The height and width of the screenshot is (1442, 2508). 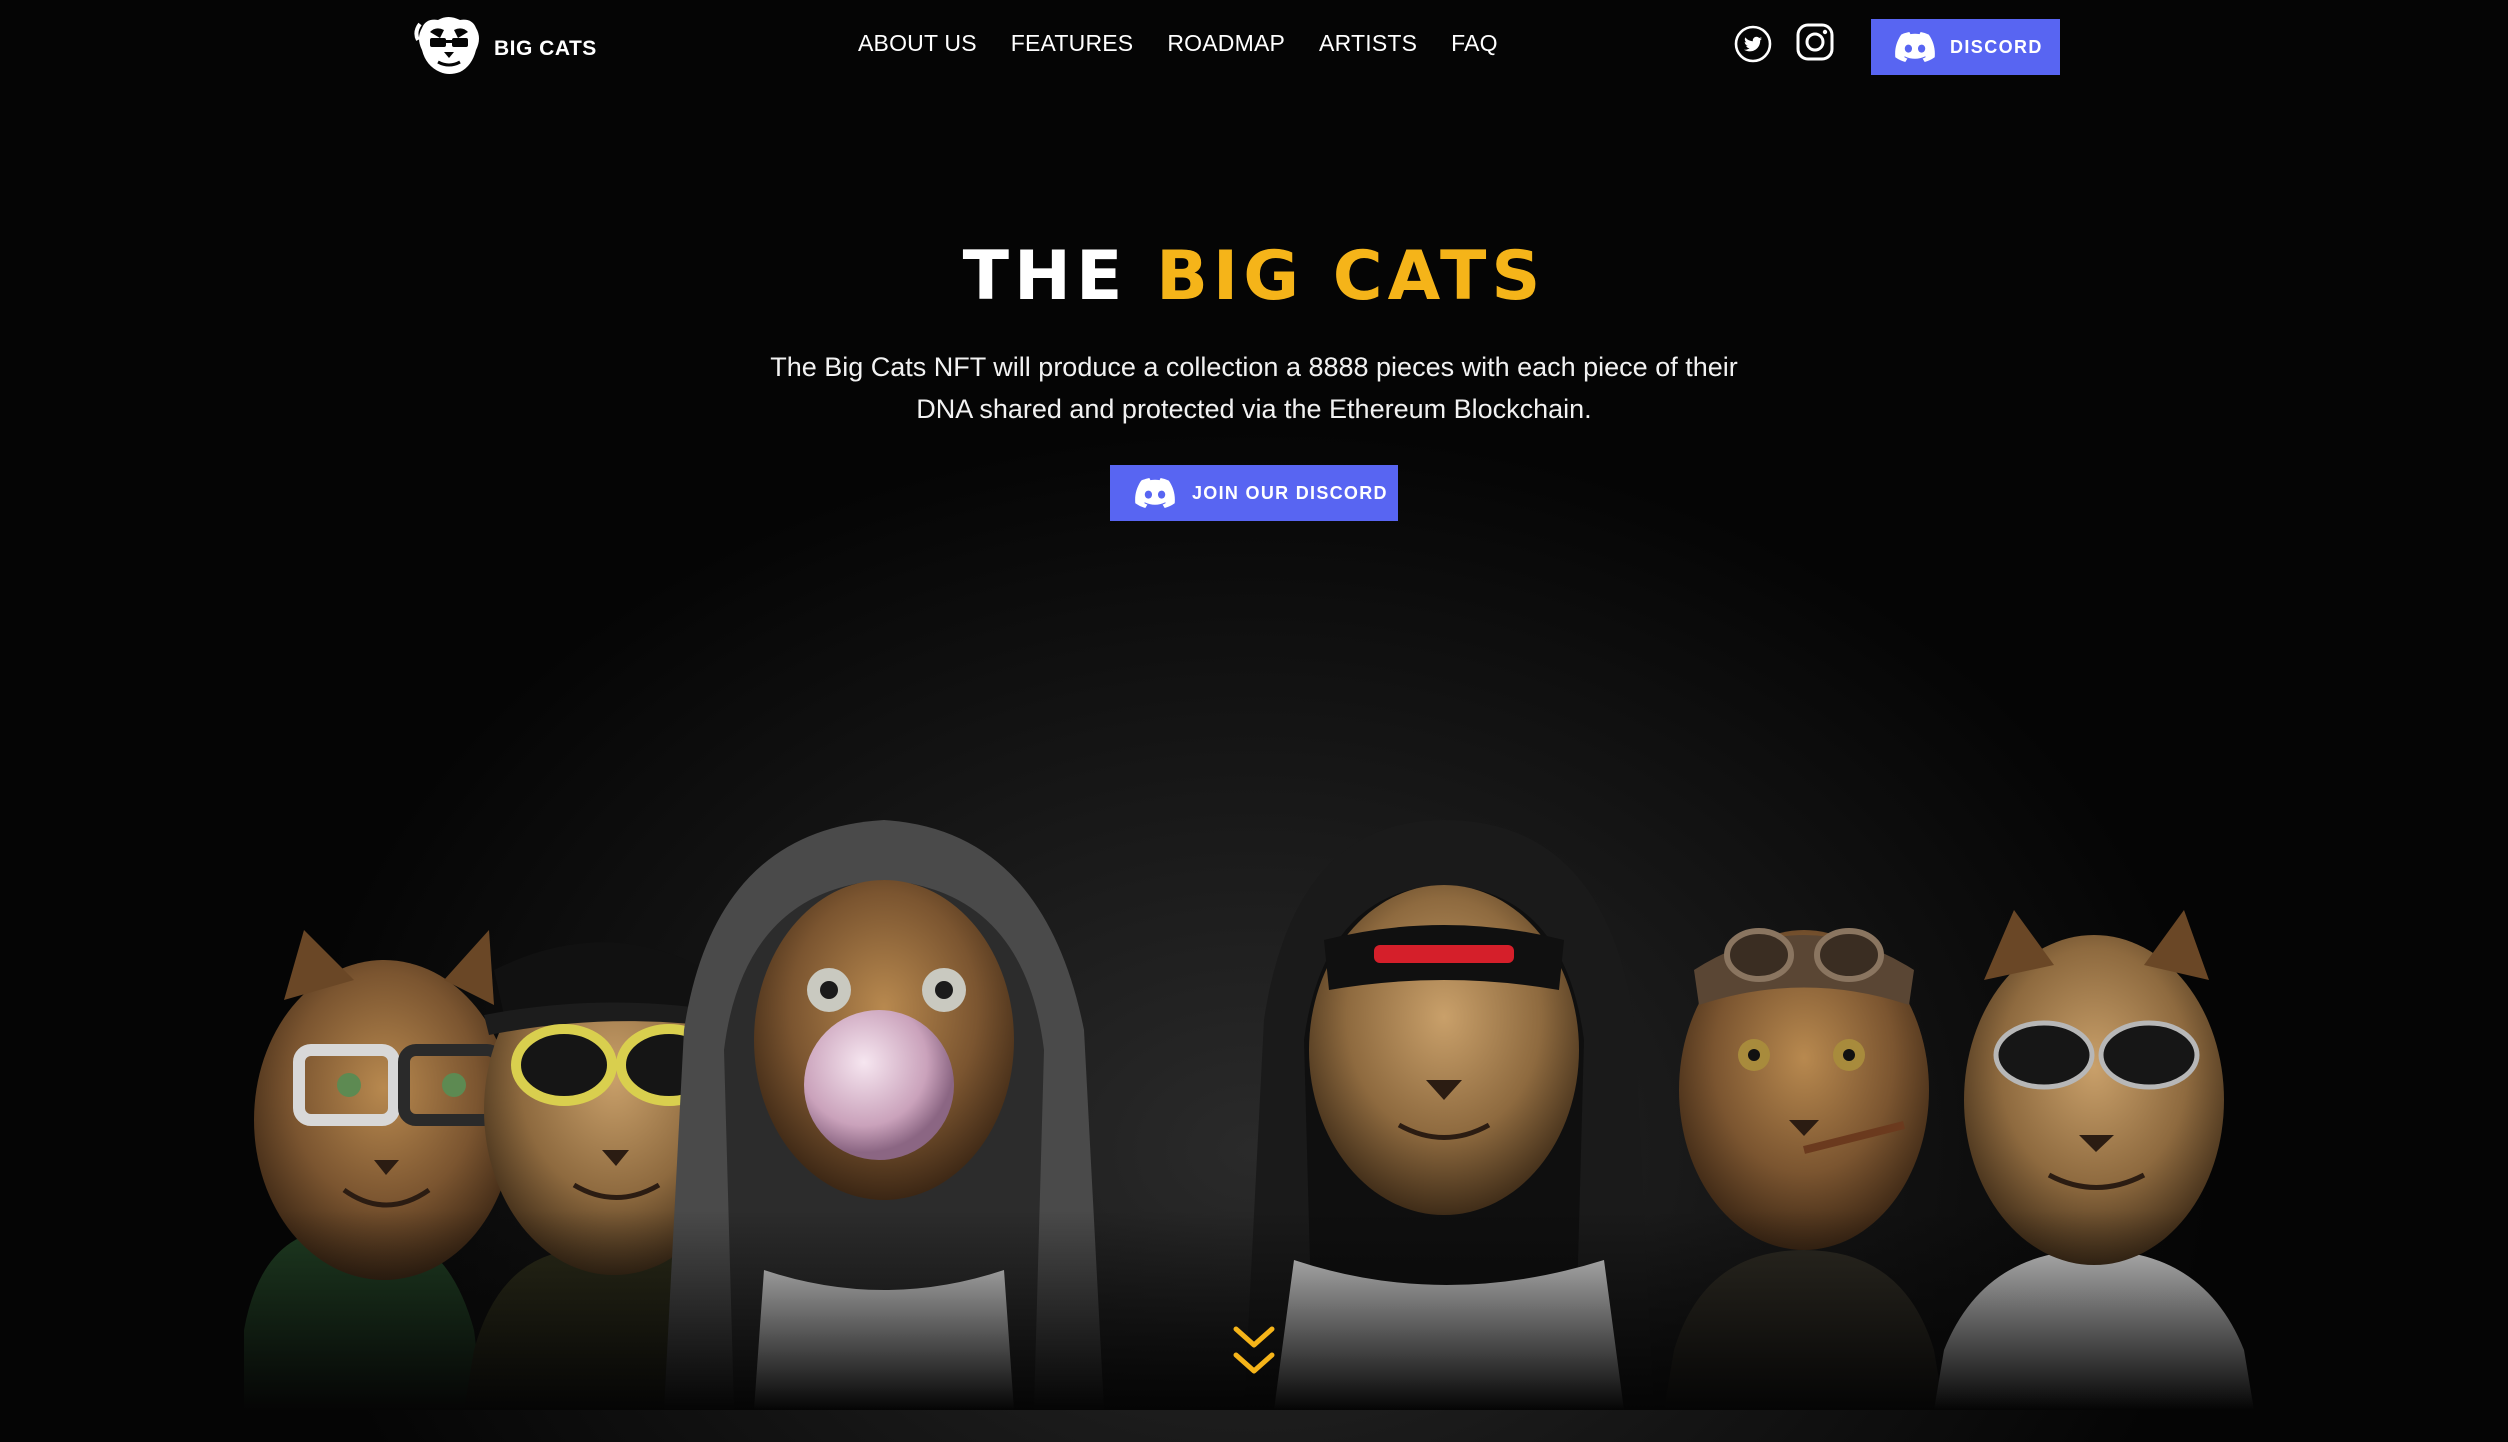 I want to click on join-discord-button: JOIN OUR DISCORD, so click(x=1254, y=493).